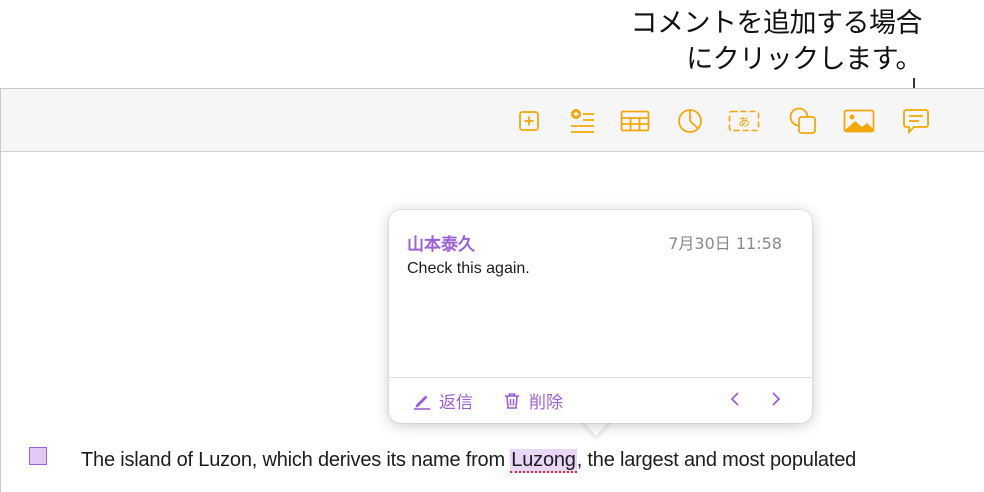 This screenshot has height=492, width=984. I want to click on text-box-icon: あ, so click(744, 121).